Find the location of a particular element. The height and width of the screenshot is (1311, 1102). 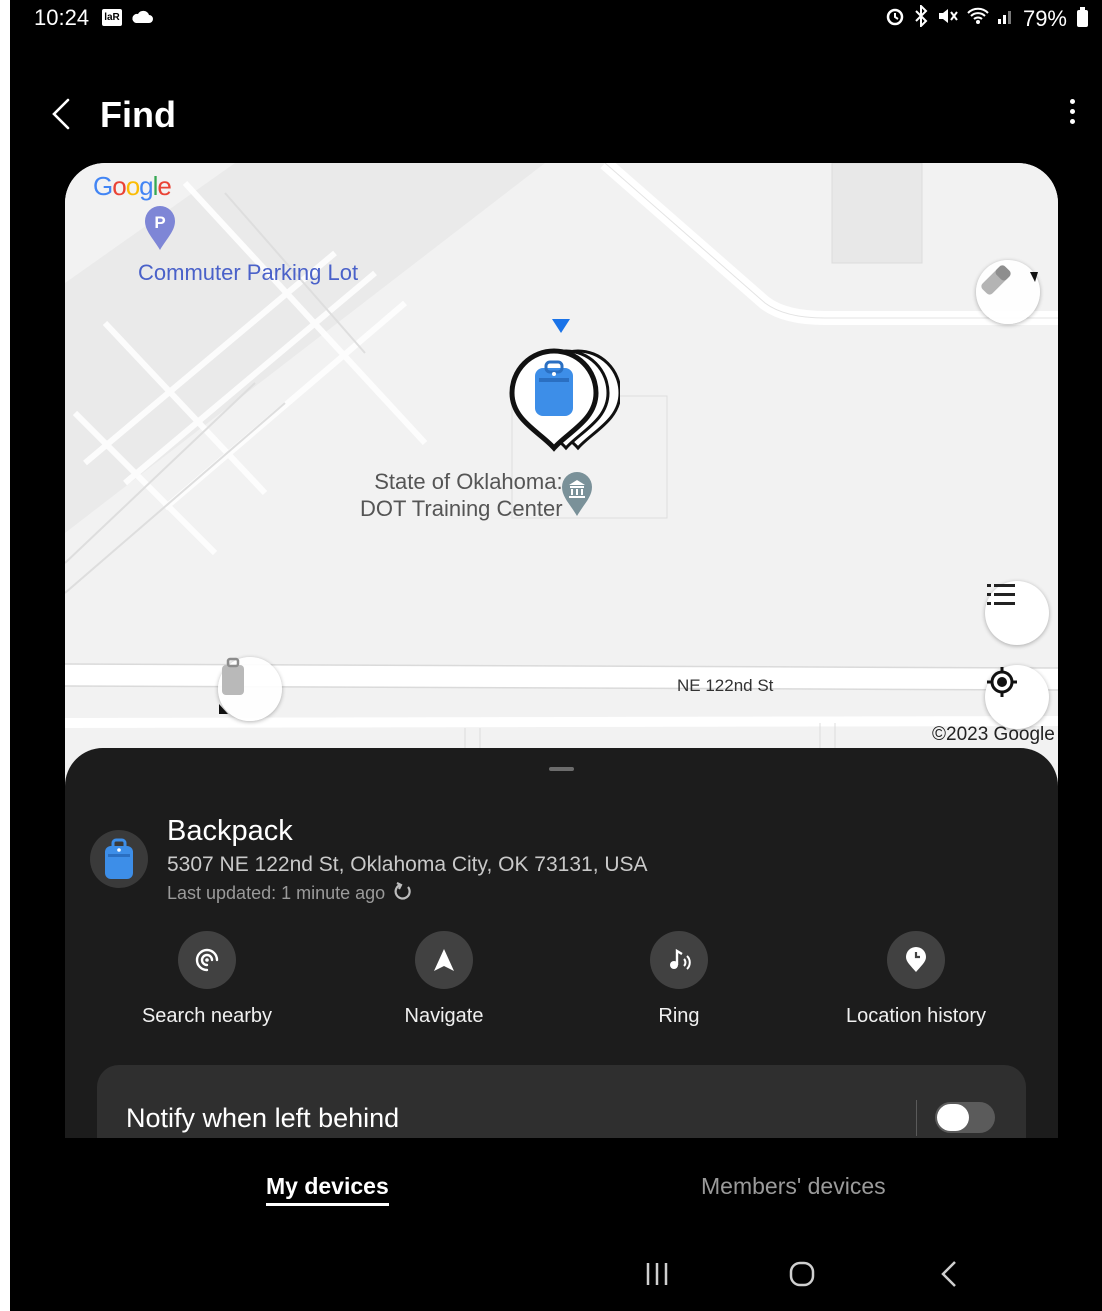

recent-apps-icon is located at coordinates (657, 1274).